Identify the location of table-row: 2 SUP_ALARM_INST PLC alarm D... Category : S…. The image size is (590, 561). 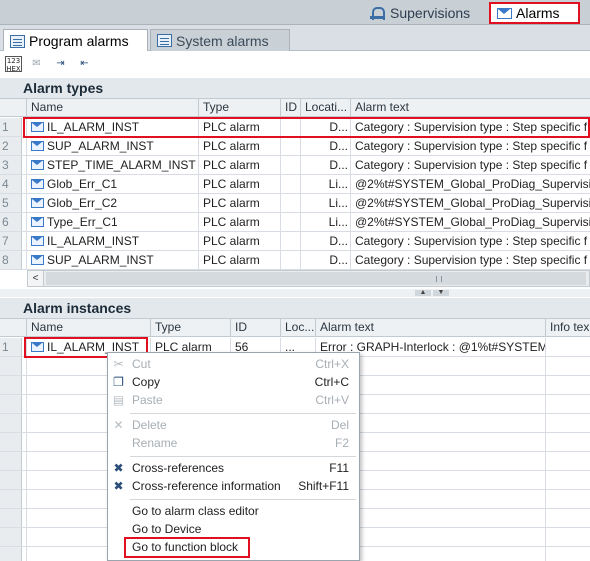
(295, 146).